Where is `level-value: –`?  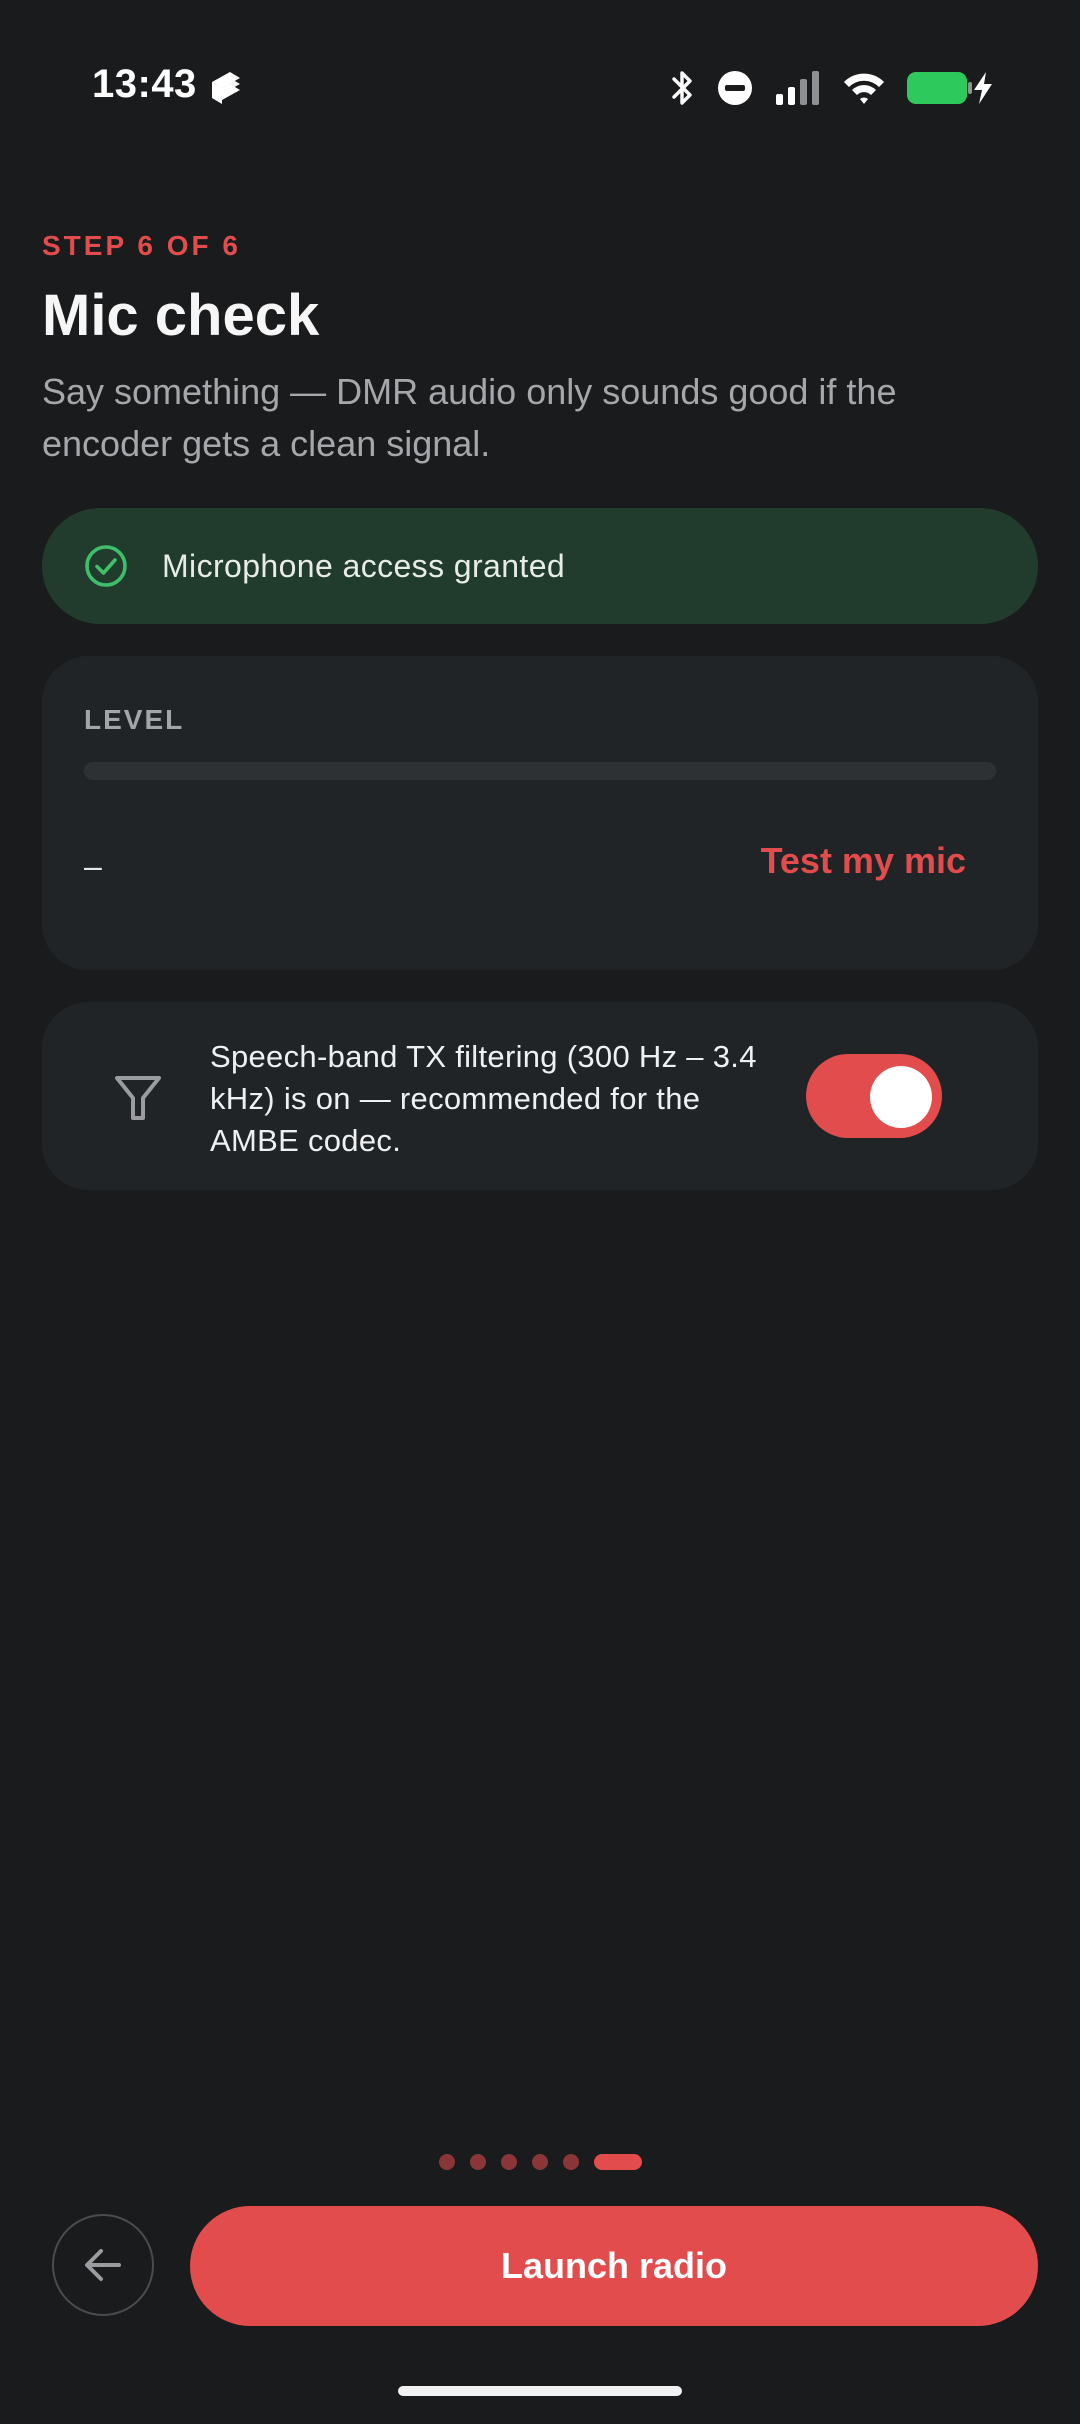
level-value: – is located at coordinates (93, 866).